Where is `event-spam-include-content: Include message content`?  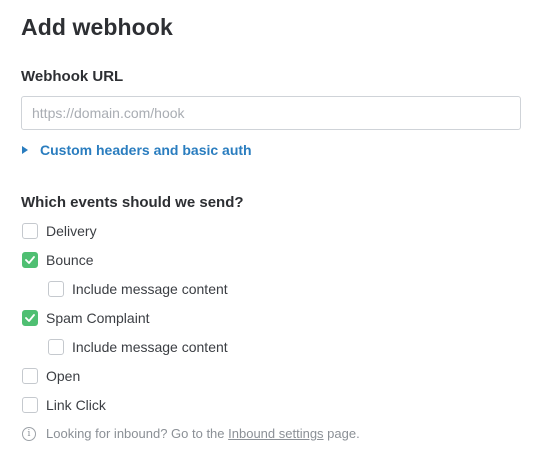
event-spam-include-content: Include message content is located at coordinates (138, 347).